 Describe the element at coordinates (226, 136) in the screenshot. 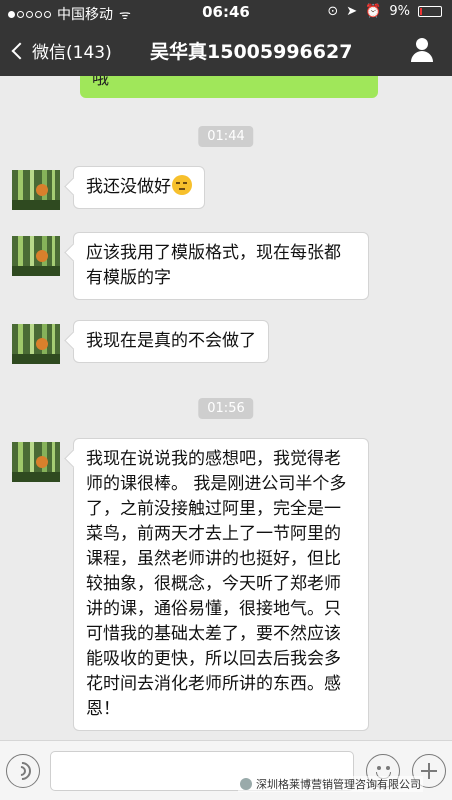

I see `message-timestamp: 01:44` at that location.